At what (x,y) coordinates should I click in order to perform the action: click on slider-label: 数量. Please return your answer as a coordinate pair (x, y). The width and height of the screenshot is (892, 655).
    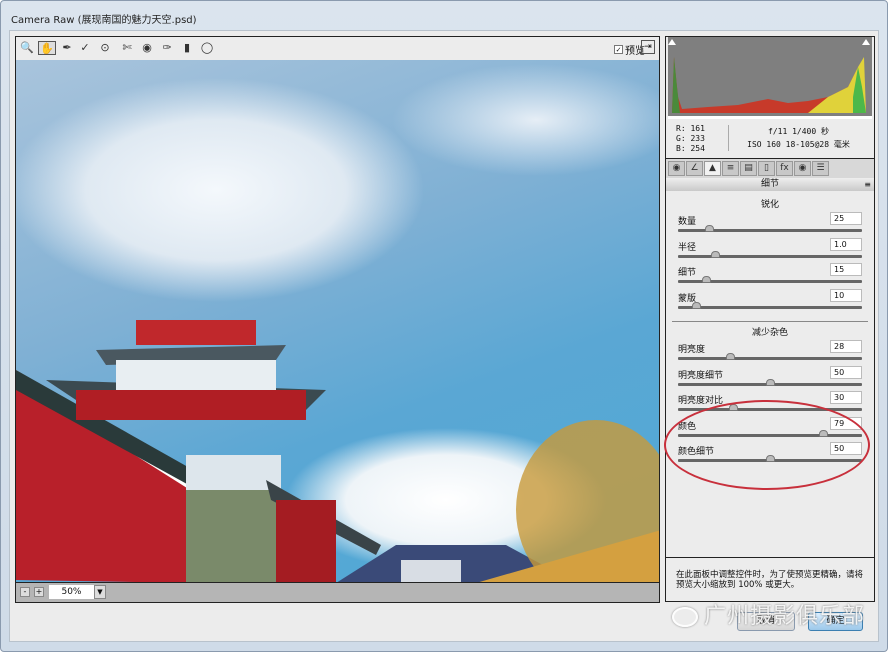
    Looking at the image, I should click on (687, 222).